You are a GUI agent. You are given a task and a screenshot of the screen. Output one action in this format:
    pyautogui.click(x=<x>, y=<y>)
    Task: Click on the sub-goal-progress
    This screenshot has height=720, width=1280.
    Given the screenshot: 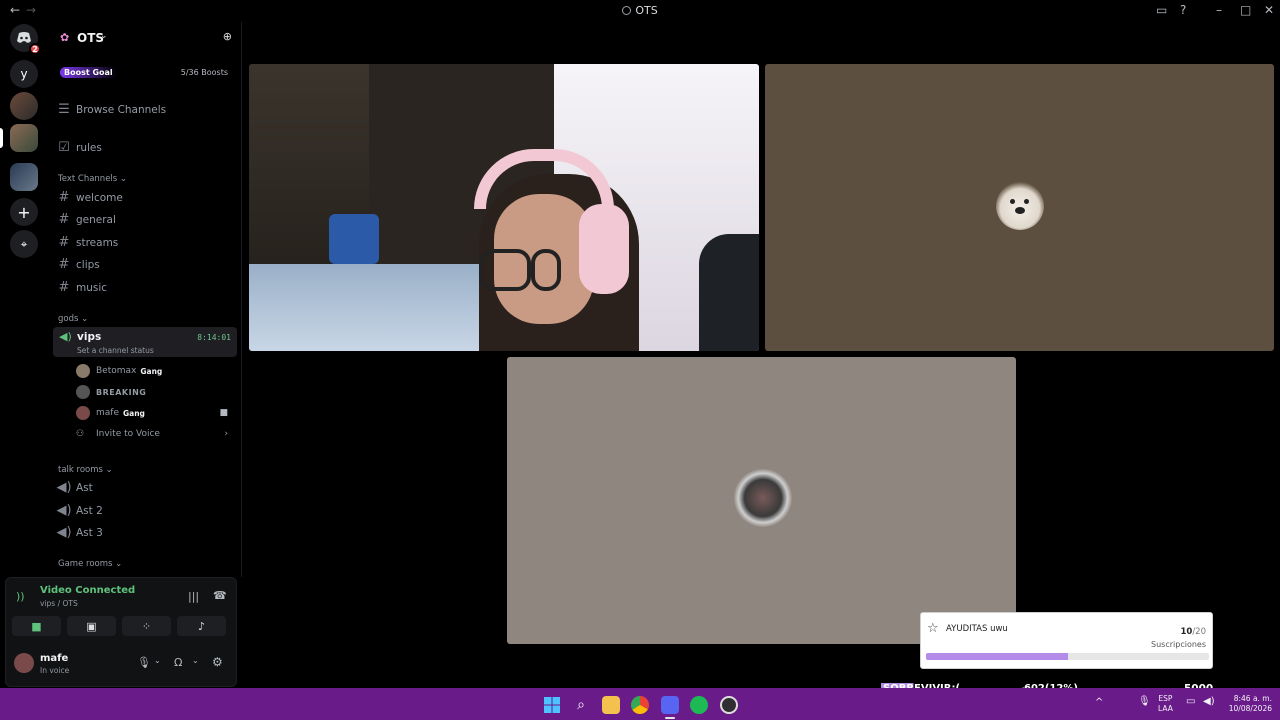 What is the action you would take?
    pyautogui.click(x=1067, y=656)
    